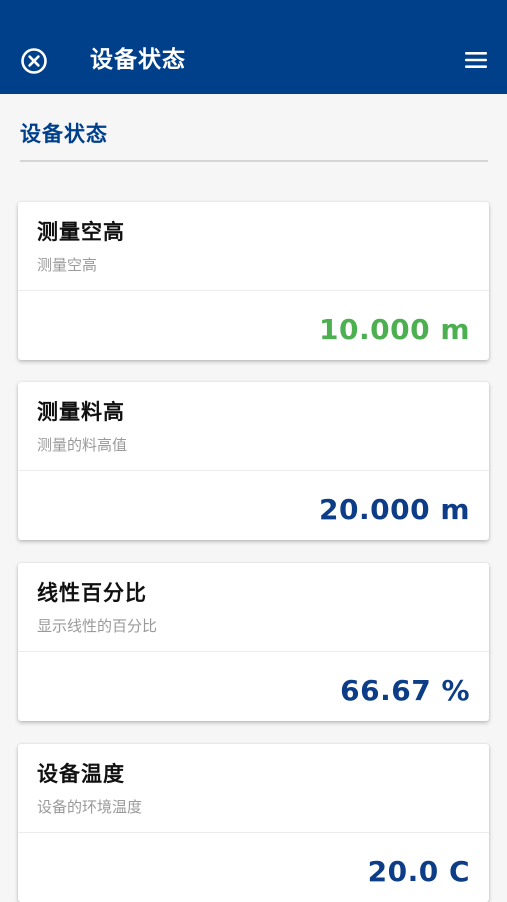  What do you see at coordinates (418, 871) in the screenshot?
I see `card-value: 20.0 C` at bounding box center [418, 871].